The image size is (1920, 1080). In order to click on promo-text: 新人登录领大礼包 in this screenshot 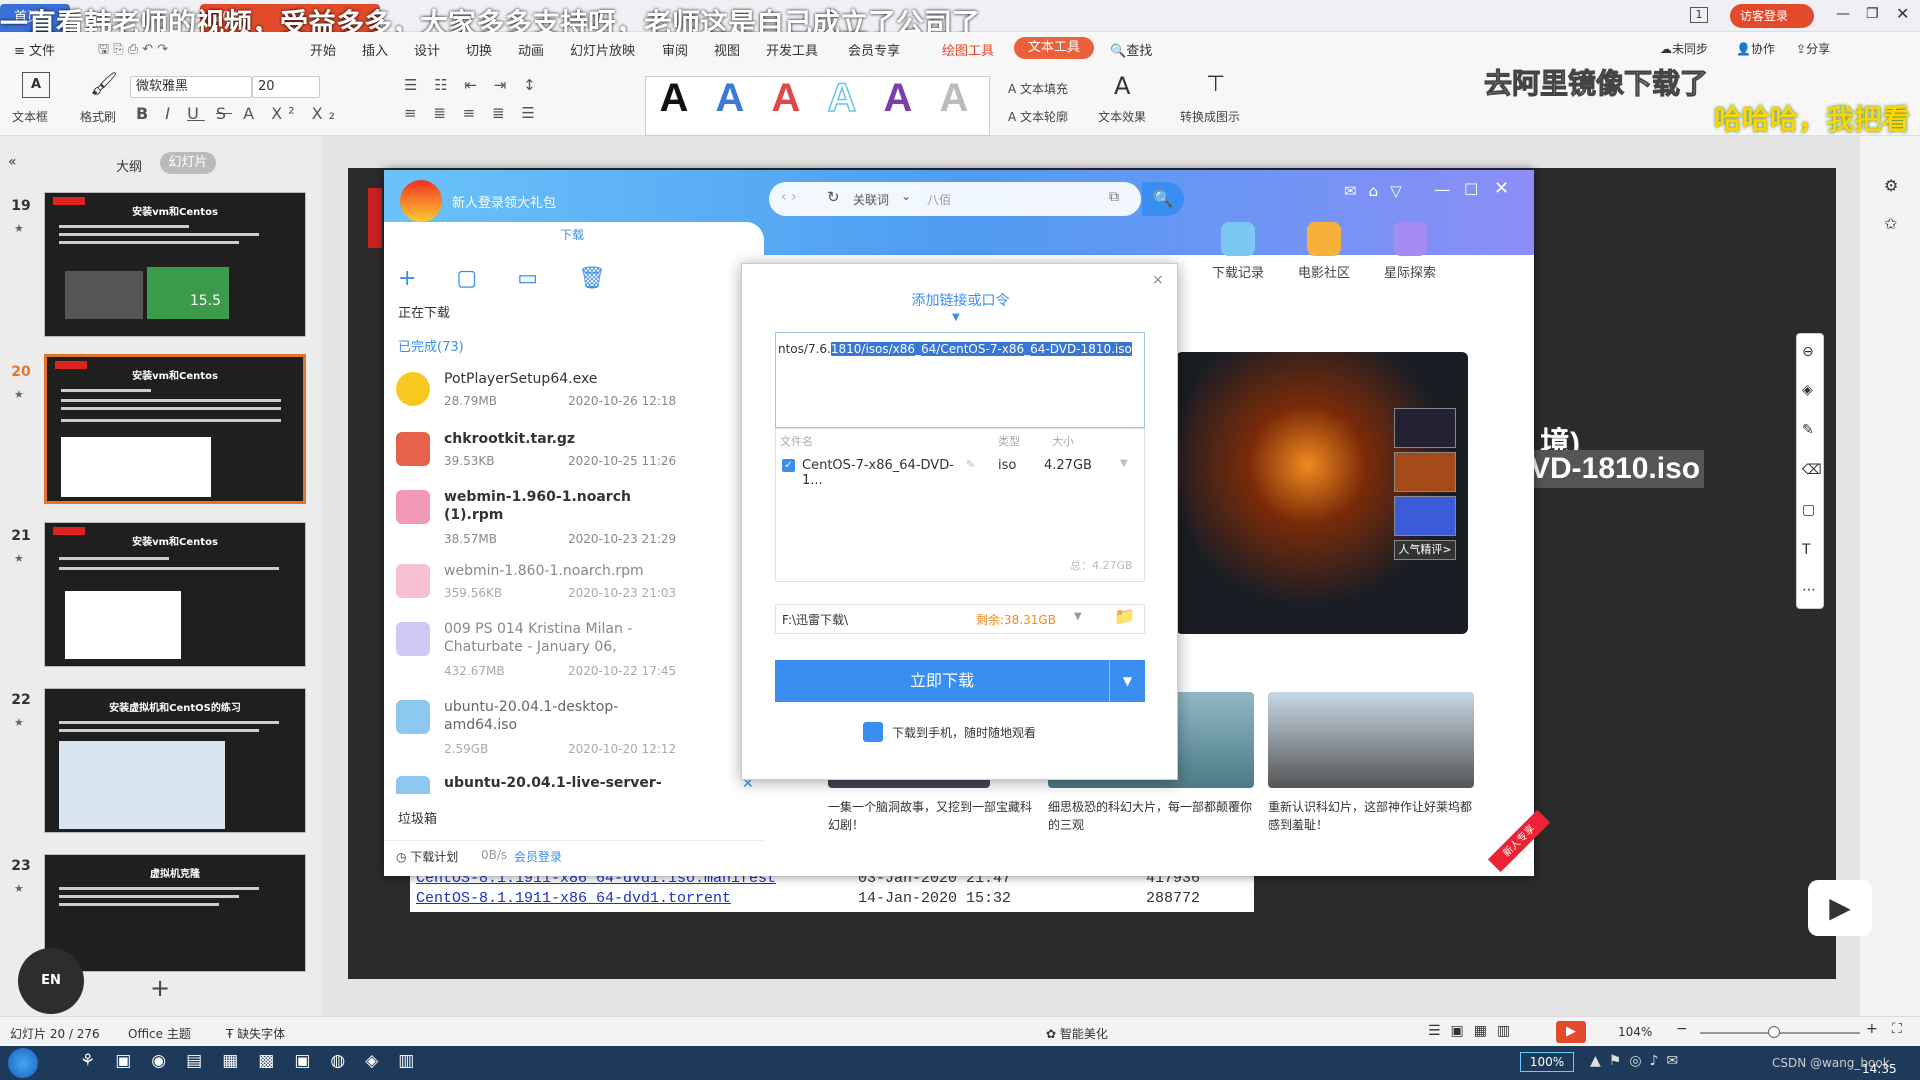, I will do `click(504, 201)`.